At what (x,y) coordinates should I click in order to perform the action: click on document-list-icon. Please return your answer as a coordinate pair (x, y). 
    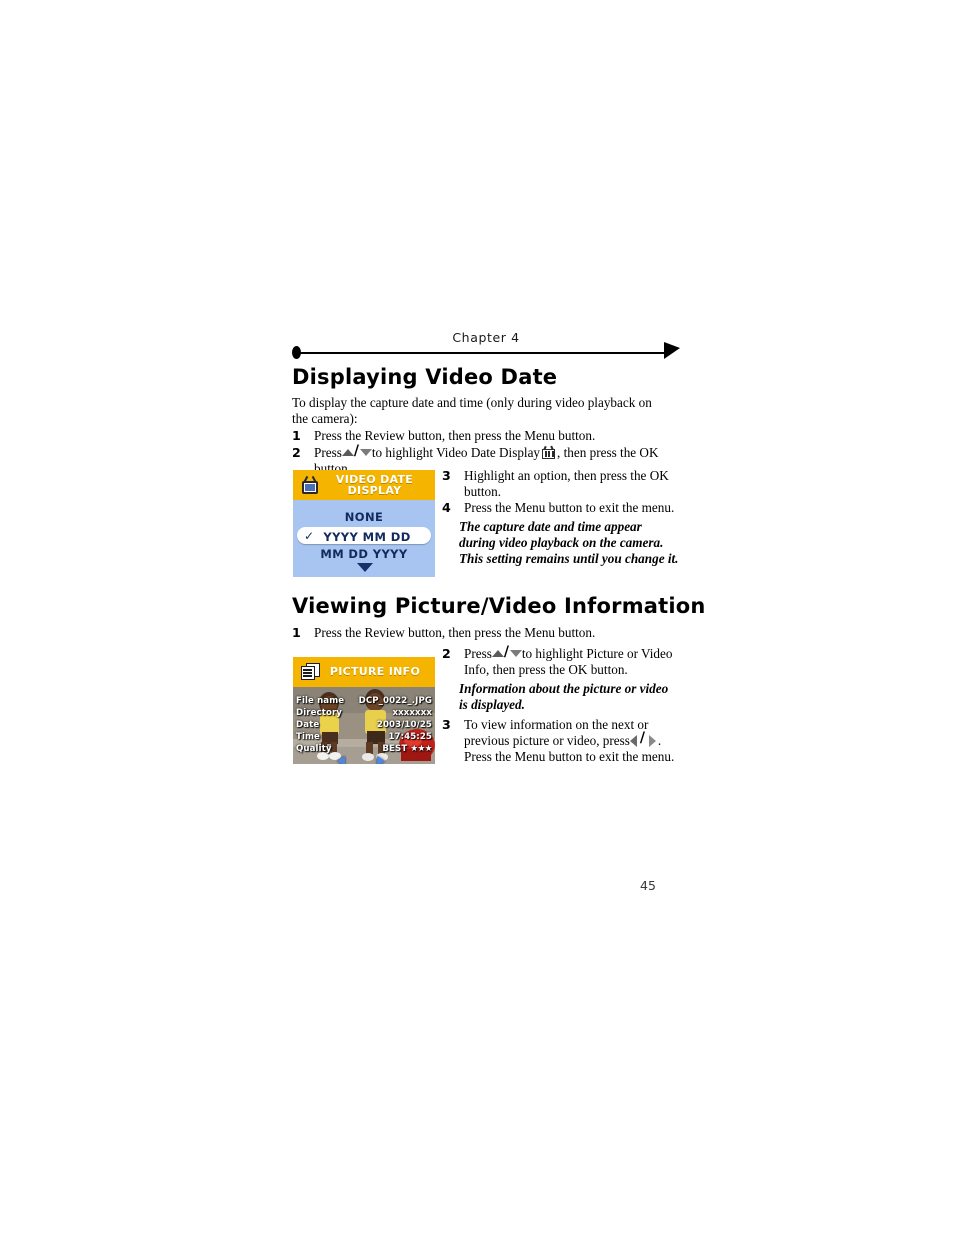
    Looking at the image, I should click on (311, 672).